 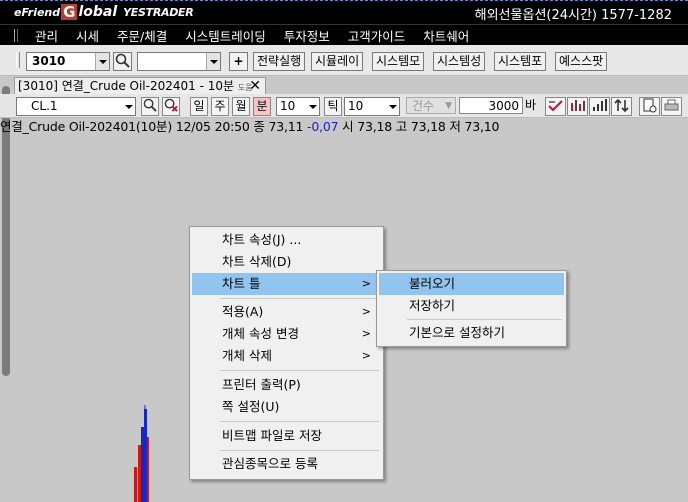 What do you see at coordinates (255, 86) in the screenshot?
I see `close-icon: ✕` at bounding box center [255, 86].